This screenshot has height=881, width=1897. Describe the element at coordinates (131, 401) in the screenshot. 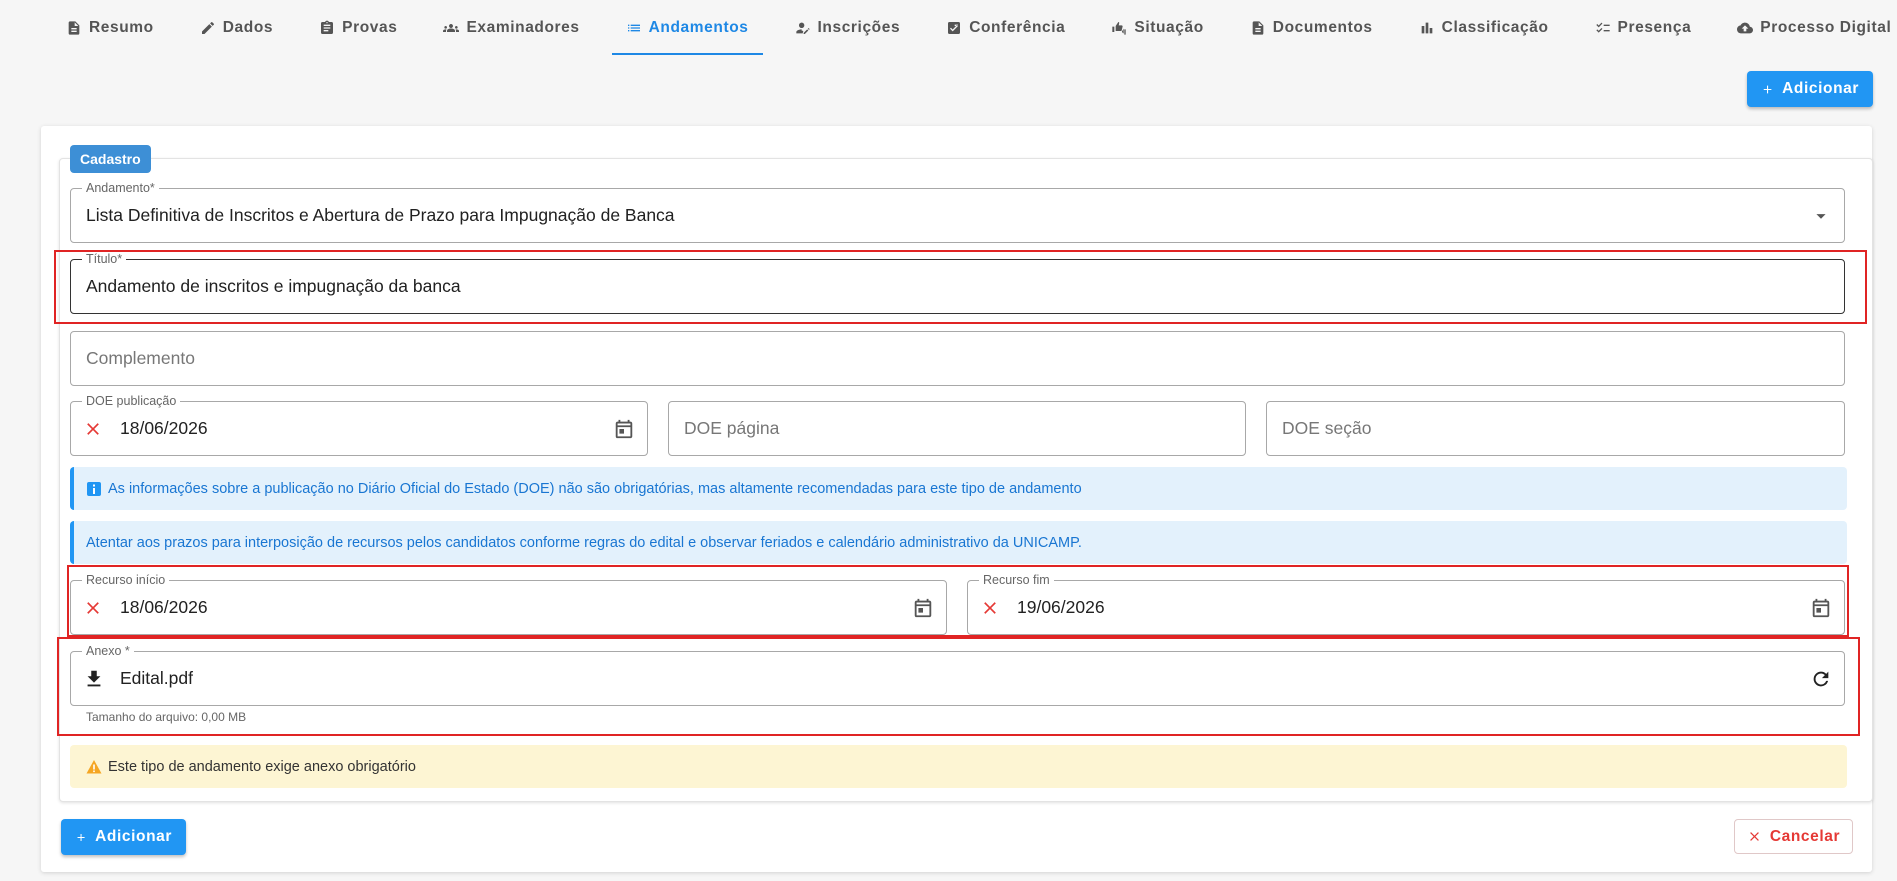

I see `doe-publicacao-label: DOE publicação` at that location.